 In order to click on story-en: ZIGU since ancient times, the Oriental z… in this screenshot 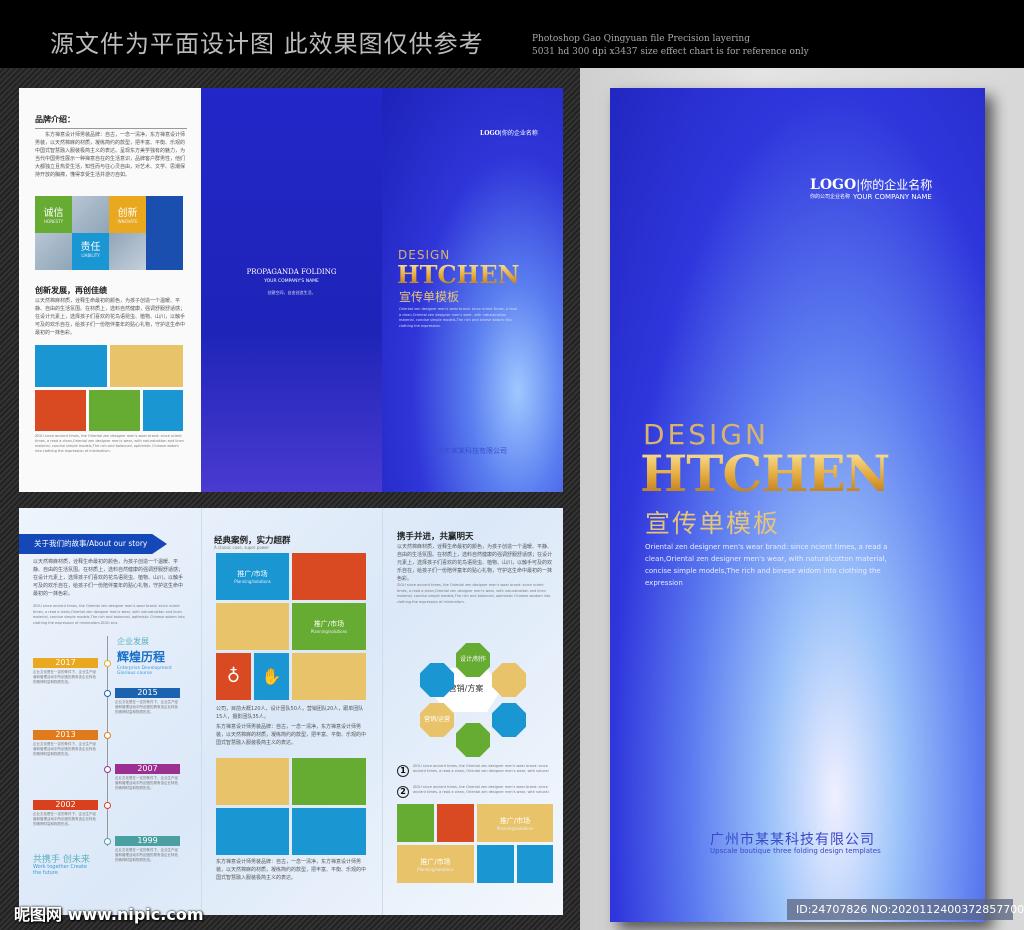, I will do `click(109, 614)`.